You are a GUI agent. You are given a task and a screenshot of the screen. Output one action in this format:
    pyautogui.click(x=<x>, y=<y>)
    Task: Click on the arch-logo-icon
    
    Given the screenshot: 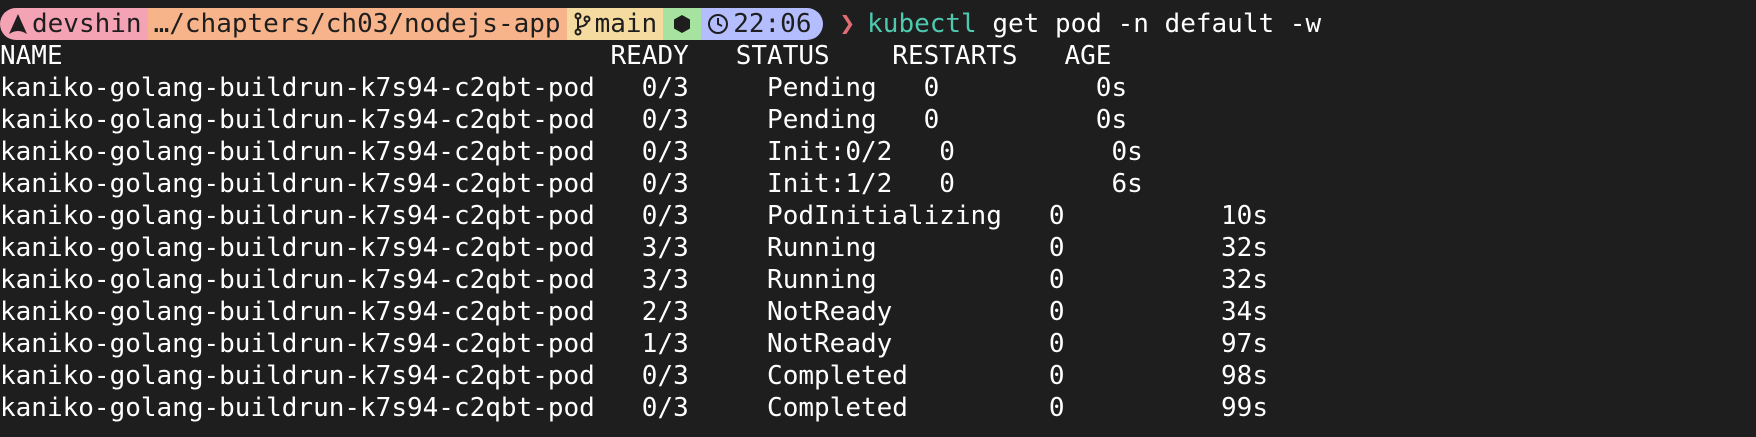 What is the action you would take?
    pyautogui.click(x=18, y=24)
    